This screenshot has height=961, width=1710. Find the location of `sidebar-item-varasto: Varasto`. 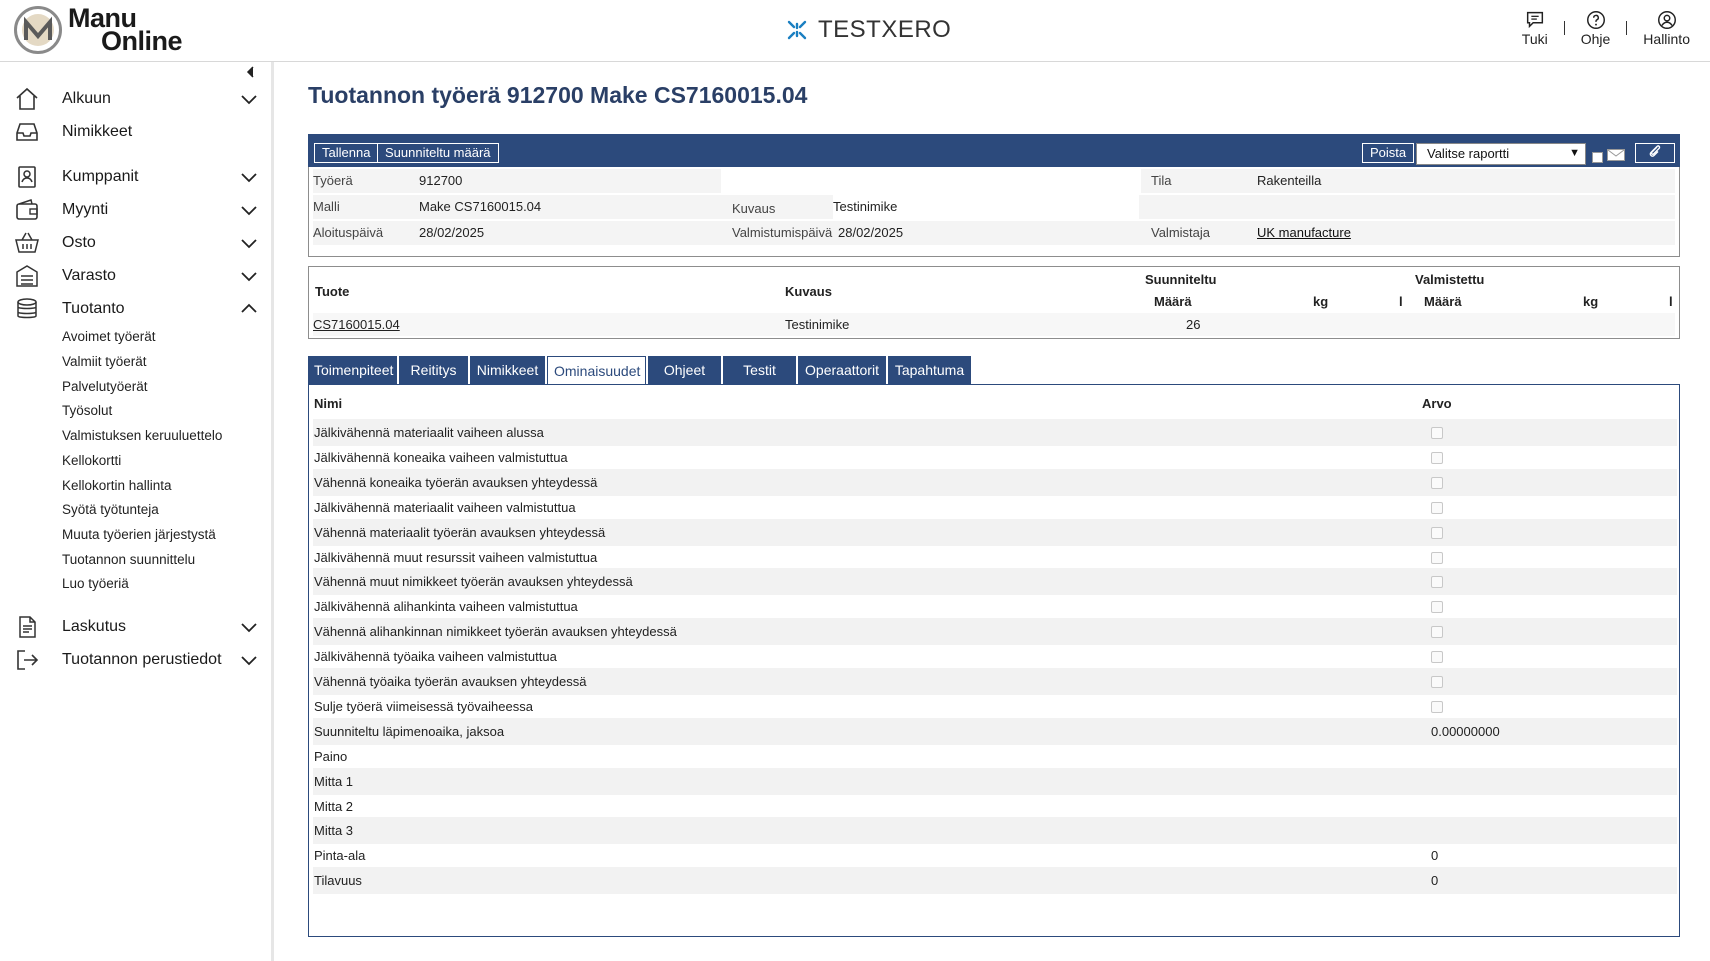

sidebar-item-varasto: Varasto is located at coordinates (135, 276).